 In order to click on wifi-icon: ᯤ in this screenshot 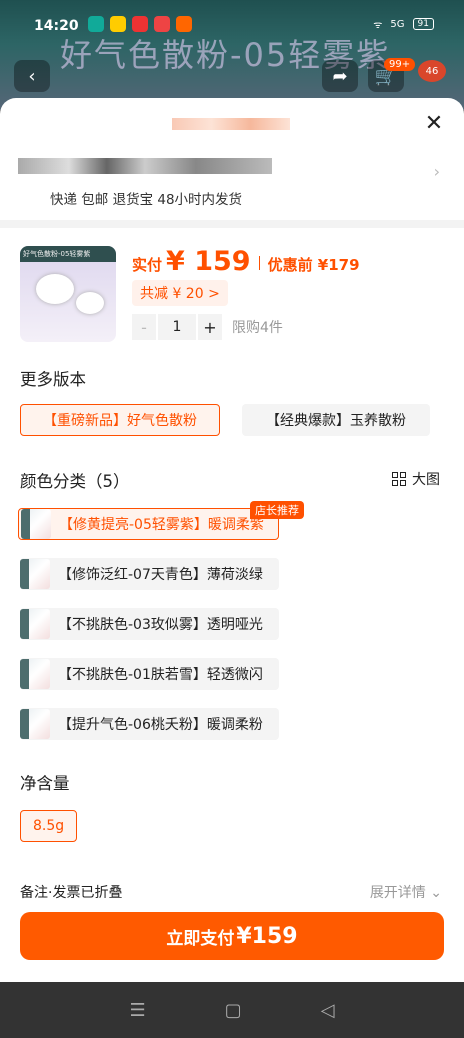, I will do `click(378, 25)`.